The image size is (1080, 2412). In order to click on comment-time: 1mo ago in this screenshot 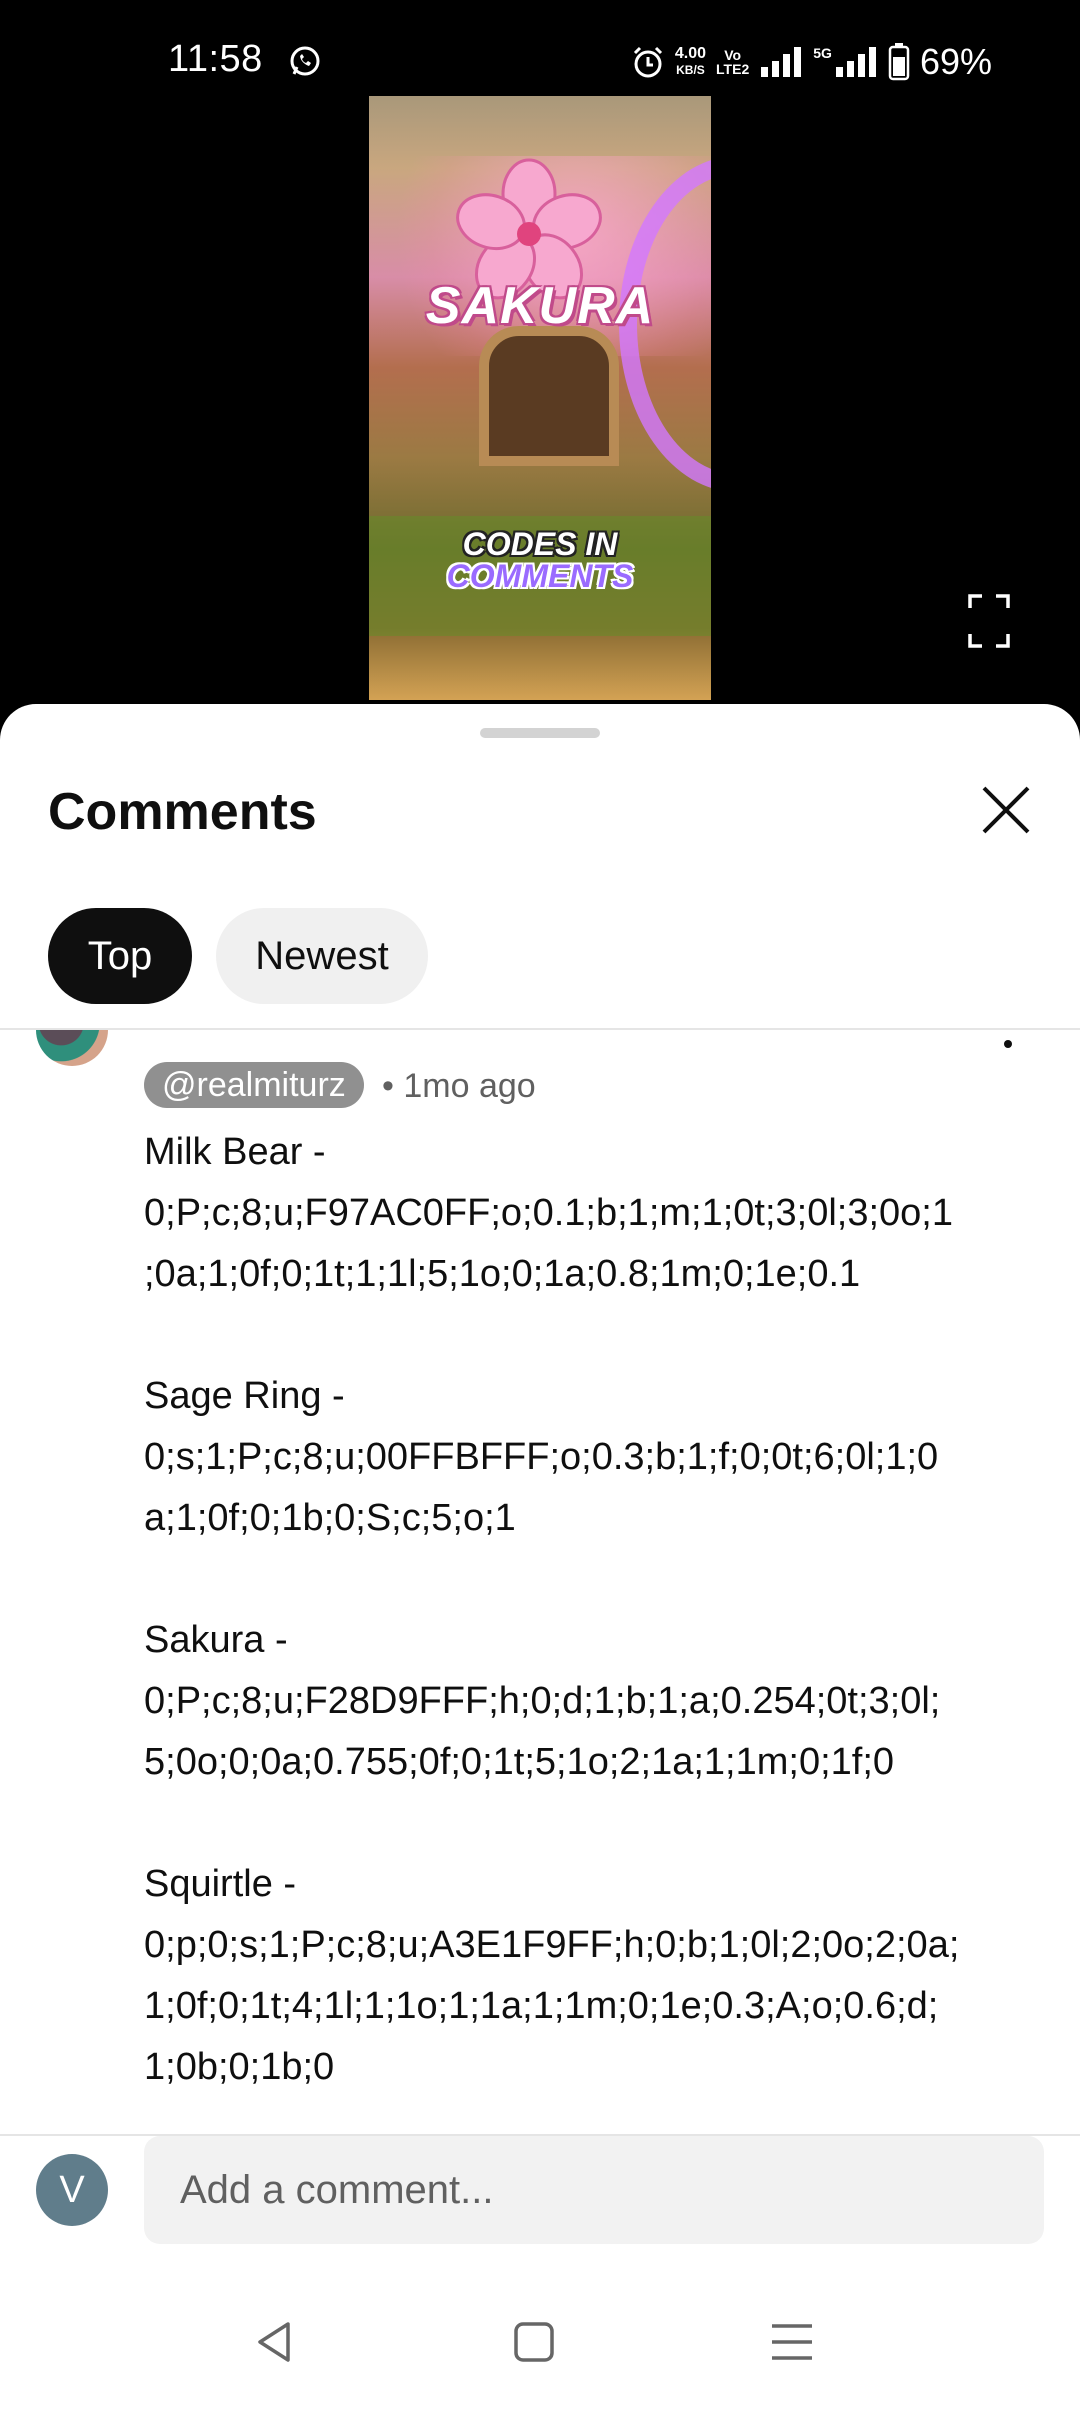, I will do `click(469, 1086)`.